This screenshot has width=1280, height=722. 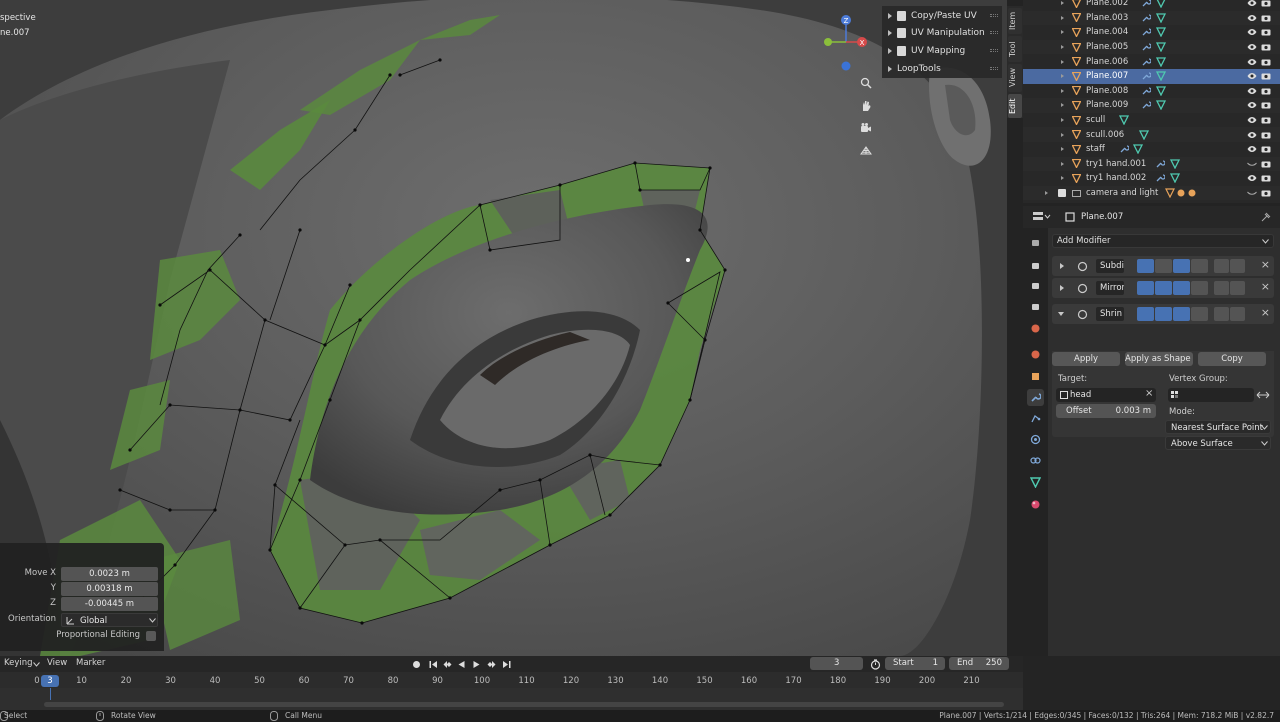 I want to click on above-surface-select: Above Surface, so click(x=1218, y=443).